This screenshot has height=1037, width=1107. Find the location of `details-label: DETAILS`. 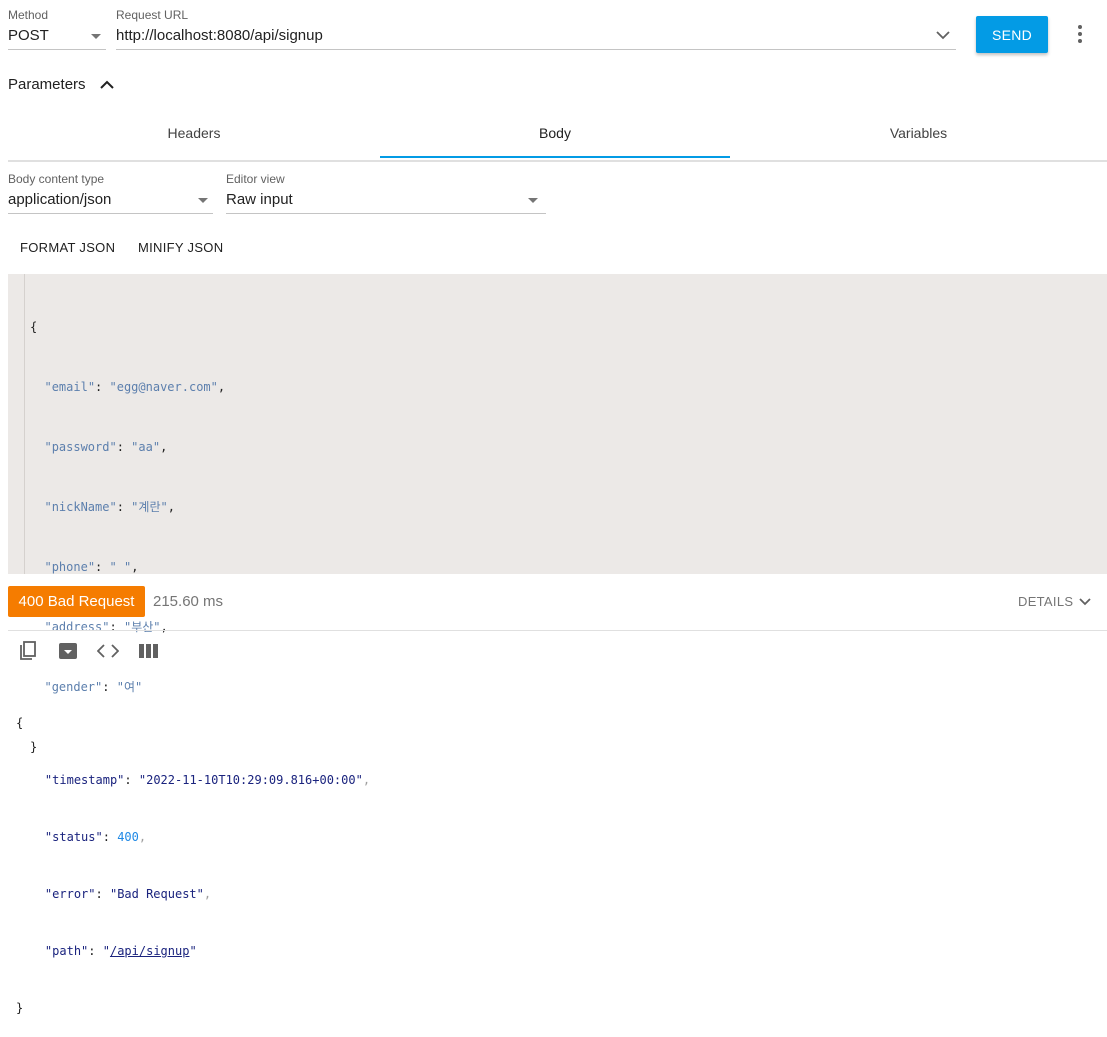

details-label: DETAILS is located at coordinates (1046, 601).